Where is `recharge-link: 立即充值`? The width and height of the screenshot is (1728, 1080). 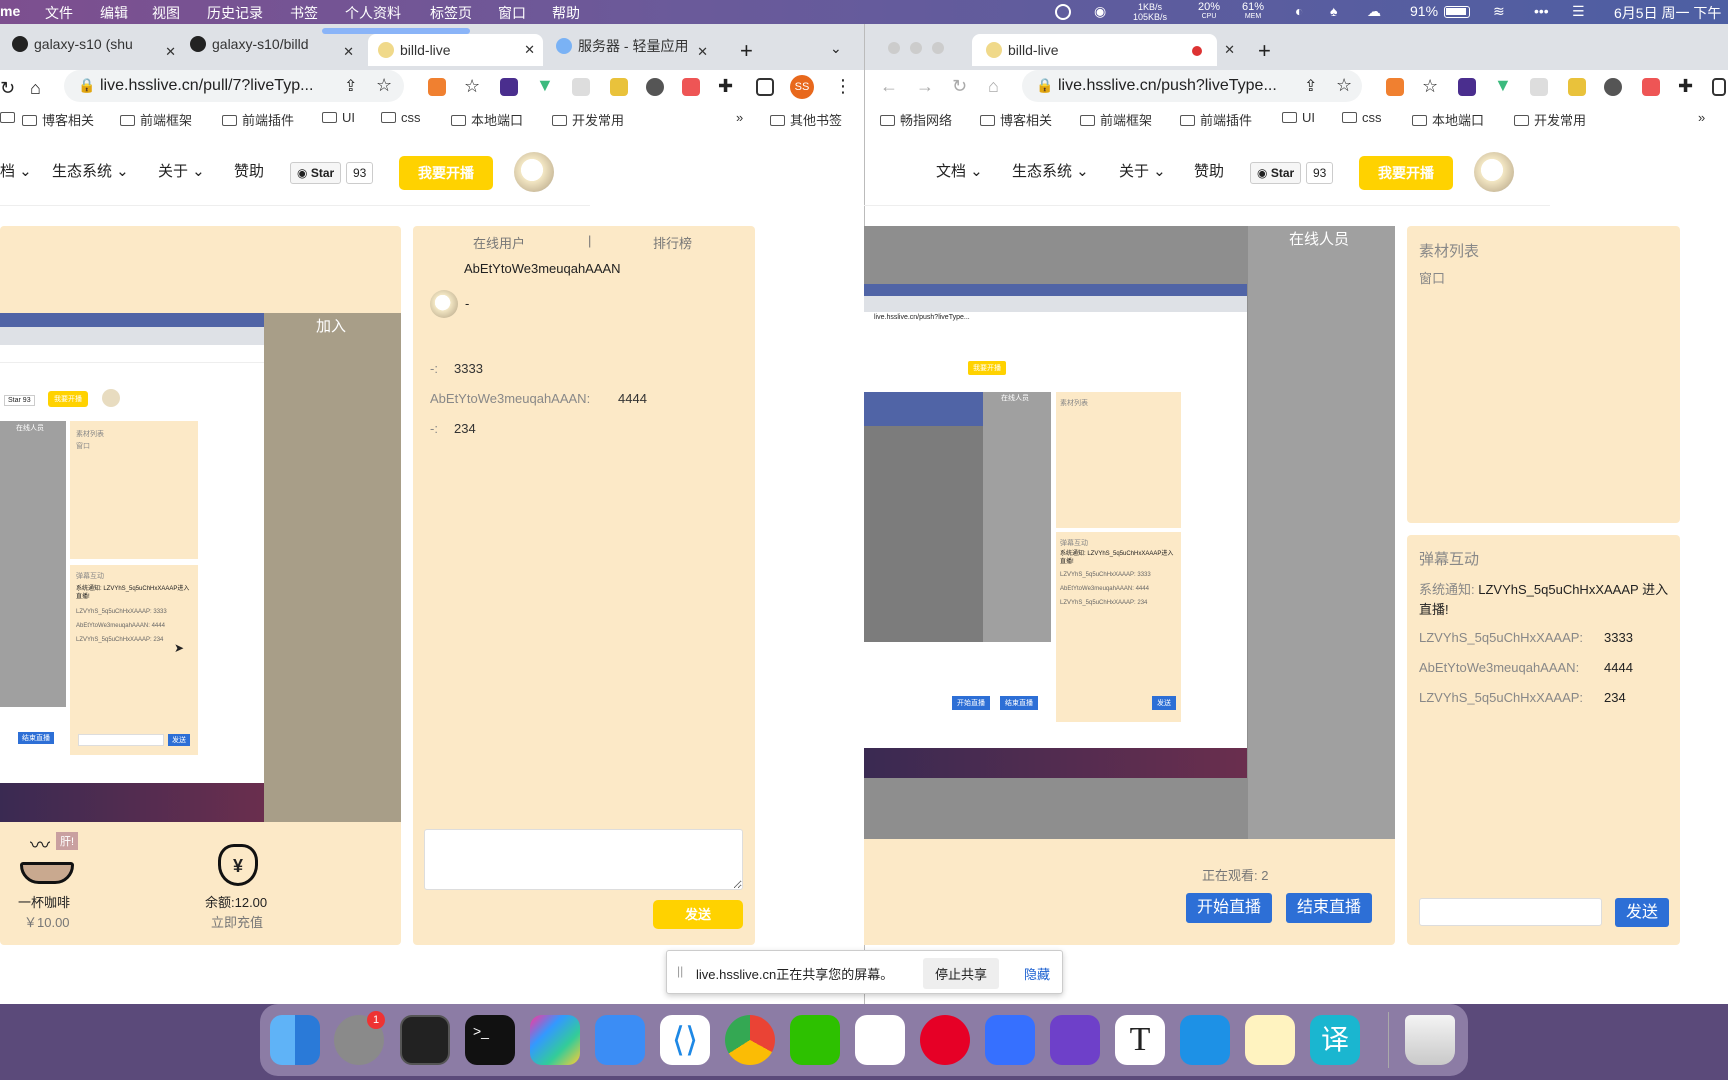
recharge-link: 立即充值 is located at coordinates (237, 921).